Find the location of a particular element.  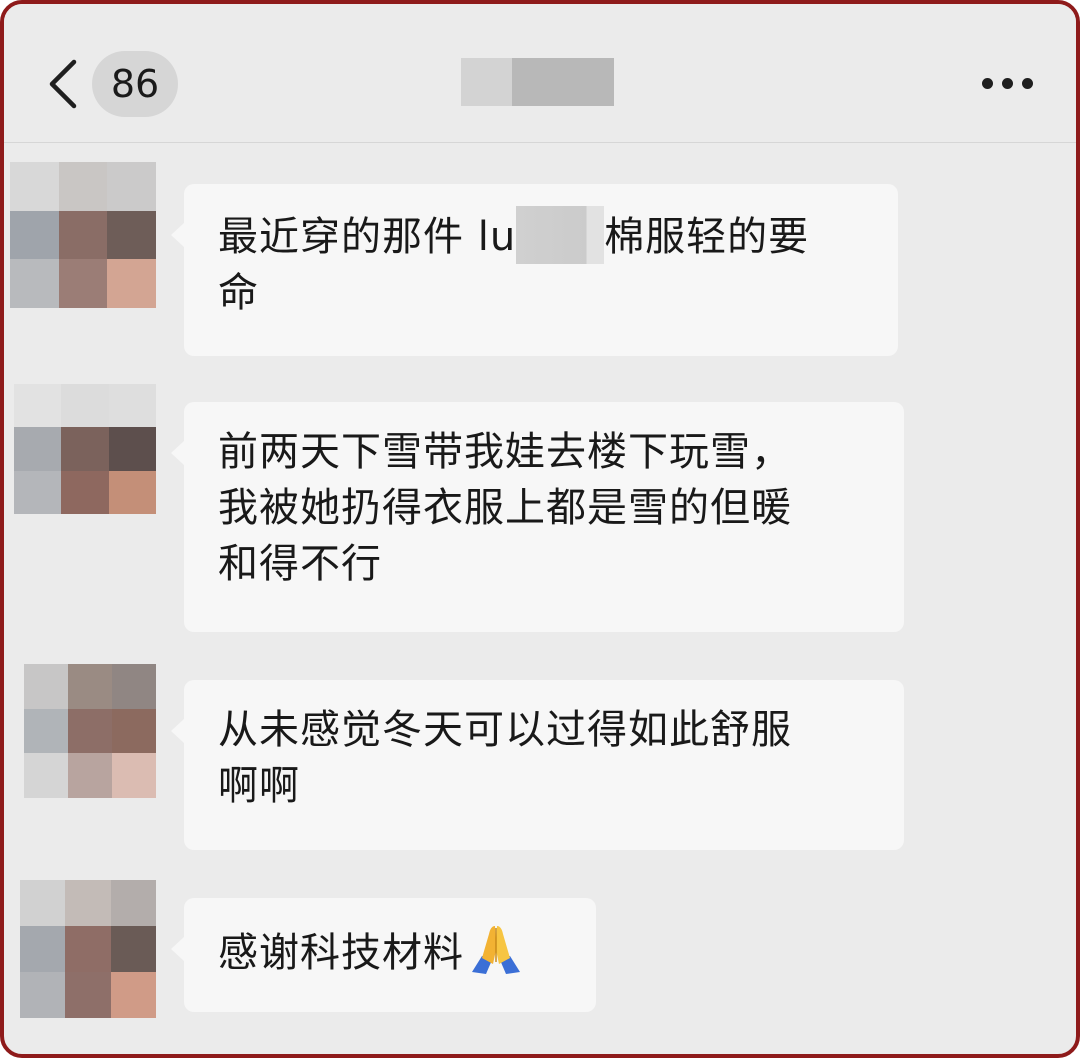

redacted-text is located at coordinates (560, 235).